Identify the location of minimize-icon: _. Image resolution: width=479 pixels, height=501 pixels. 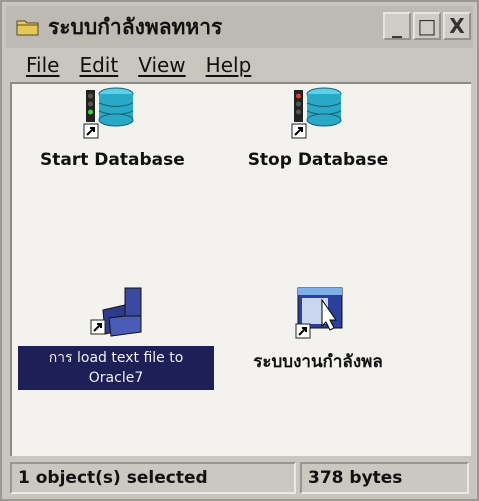
(397, 26).